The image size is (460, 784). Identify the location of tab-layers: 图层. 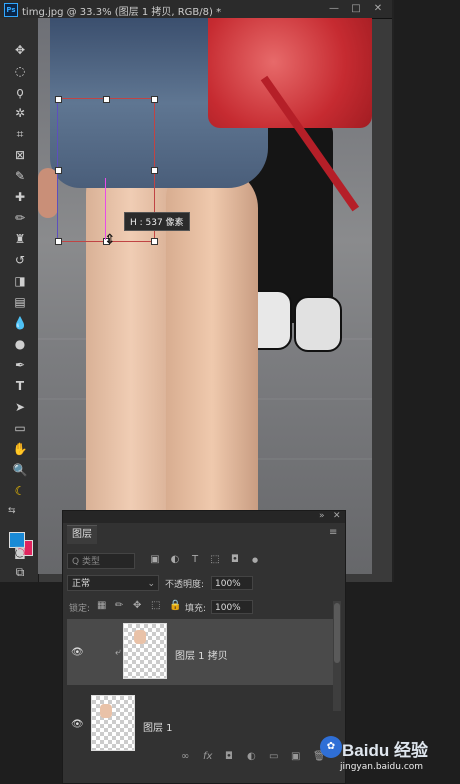
(82, 534).